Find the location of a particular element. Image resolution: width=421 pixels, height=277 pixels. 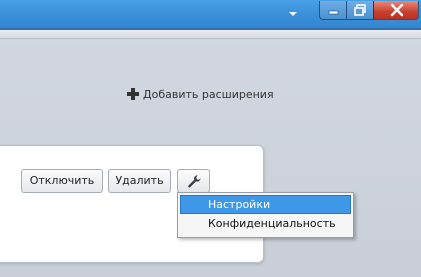

wrench-icon is located at coordinates (194, 181).